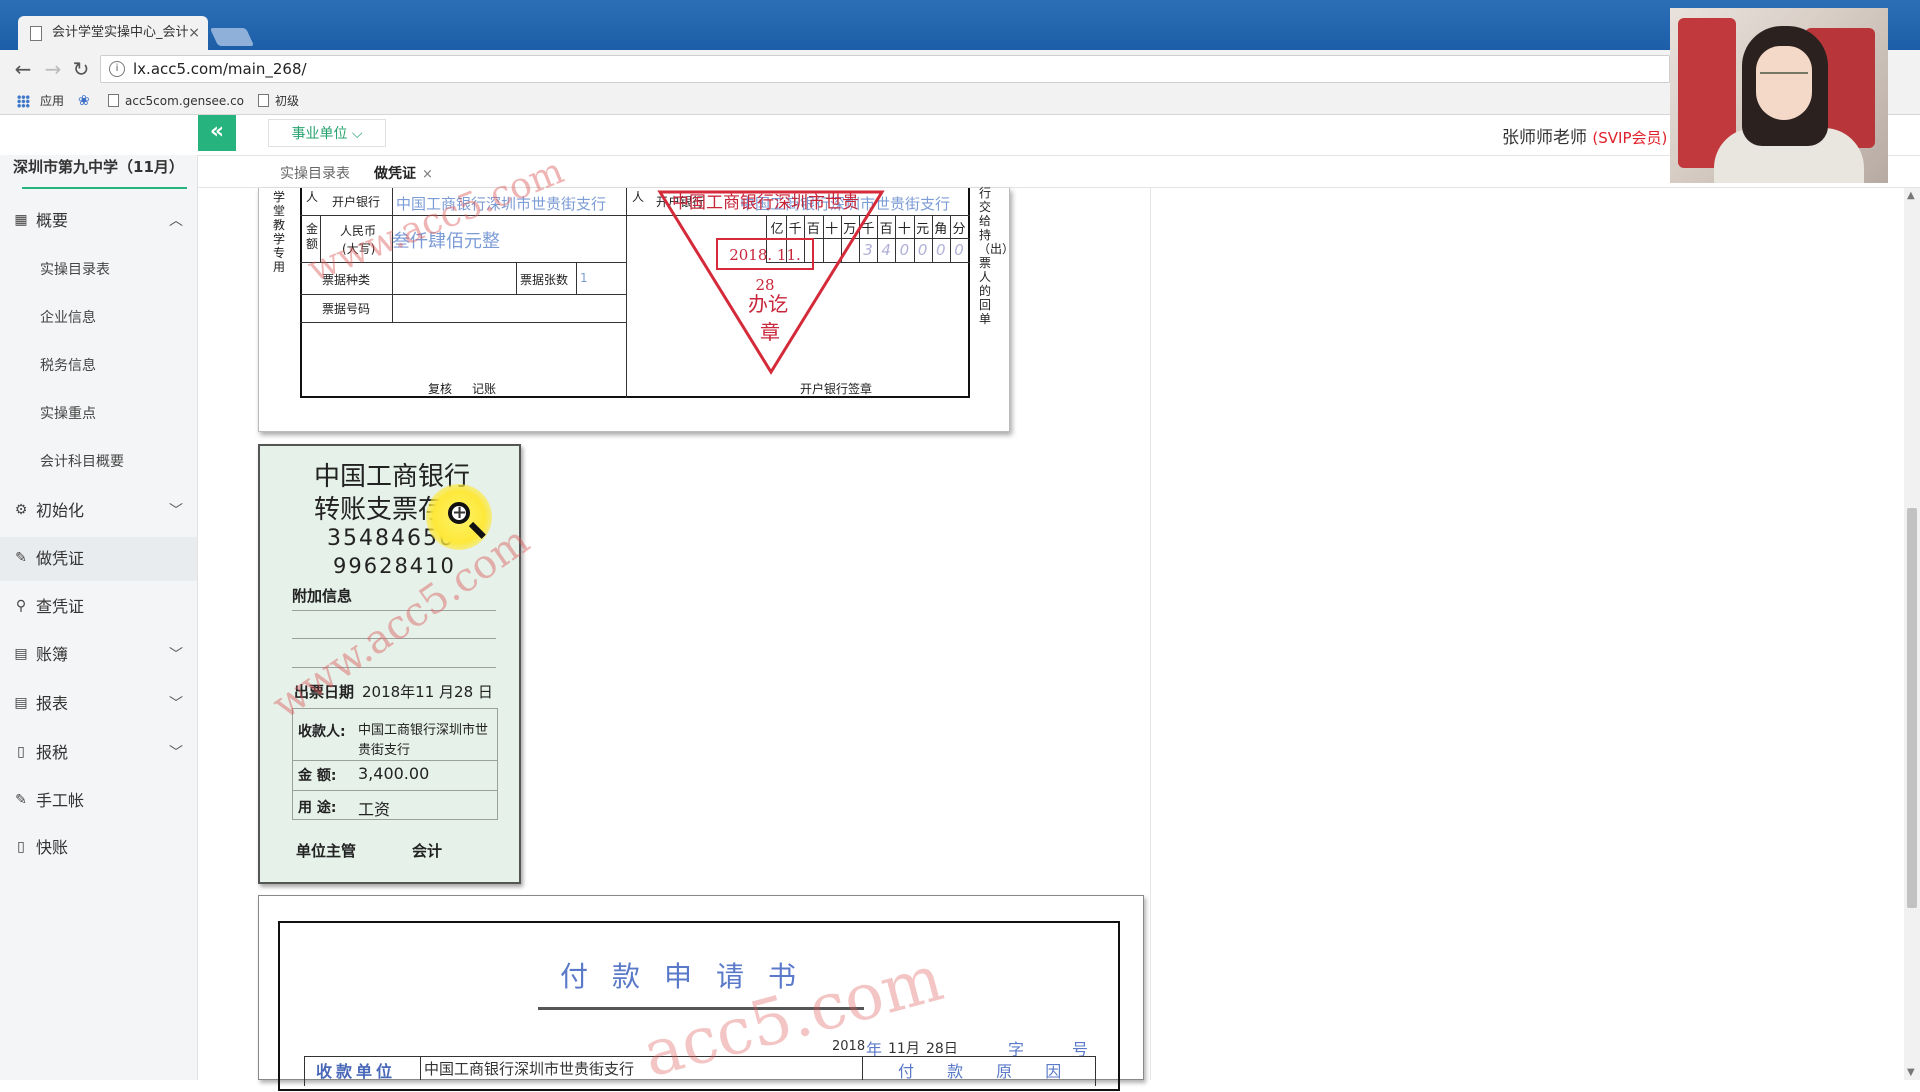  What do you see at coordinates (326, 851) in the screenshot?
I see `stub-manager-label: 单位主管` at bounding box center [326, 851].